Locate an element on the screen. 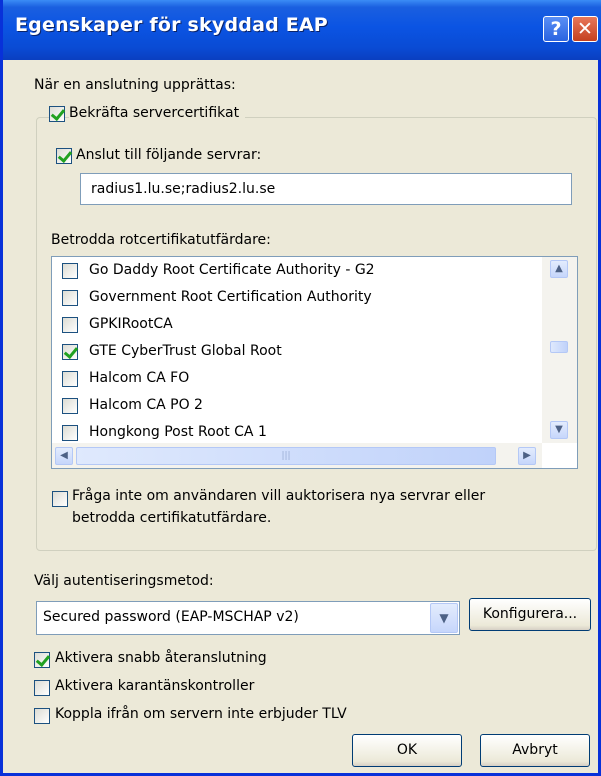 This screenshot has height=776, width=601. scroll-up-button: ▲ is located at coordinates (559, 269).